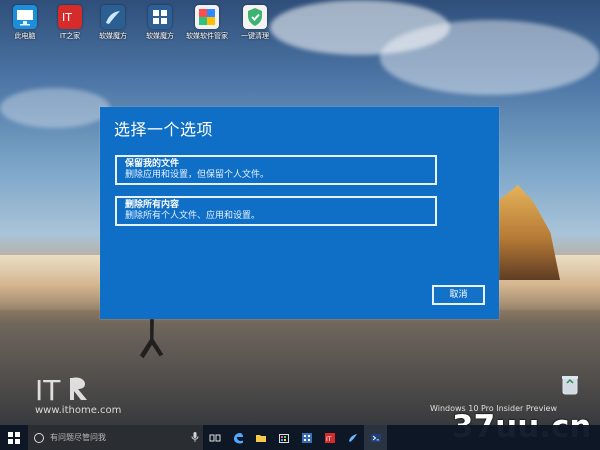 This screenshot has height=450, width=600. Describe the element at coordinates (207, 36) in the screenshot. I see `desktop-icon-label: 软媒软件管家` at that location.